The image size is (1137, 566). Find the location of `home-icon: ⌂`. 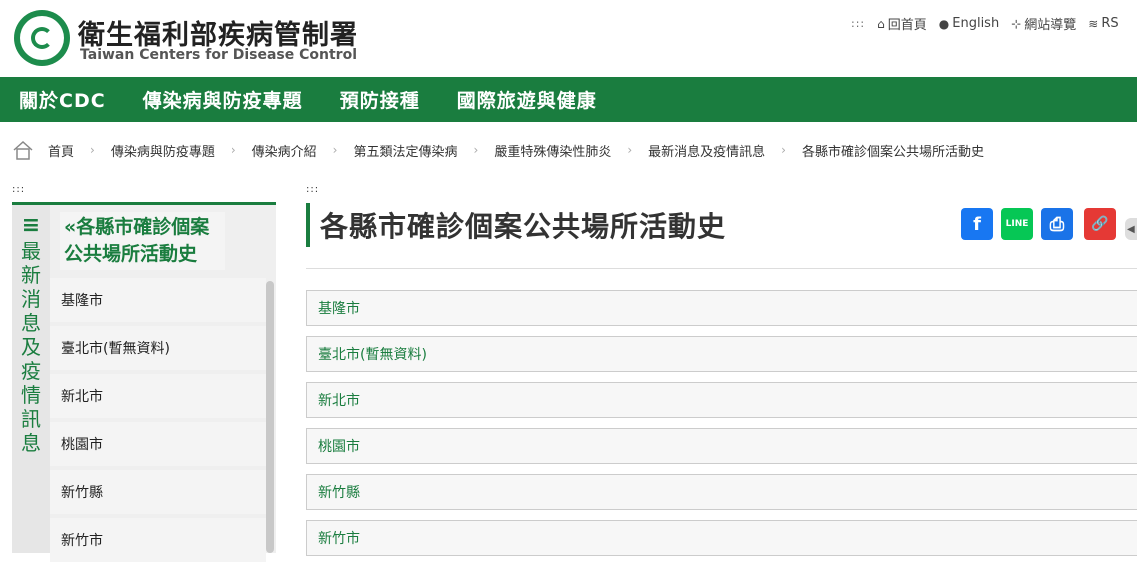

home-icon: ⌂ is located at coordinates (881, 23).